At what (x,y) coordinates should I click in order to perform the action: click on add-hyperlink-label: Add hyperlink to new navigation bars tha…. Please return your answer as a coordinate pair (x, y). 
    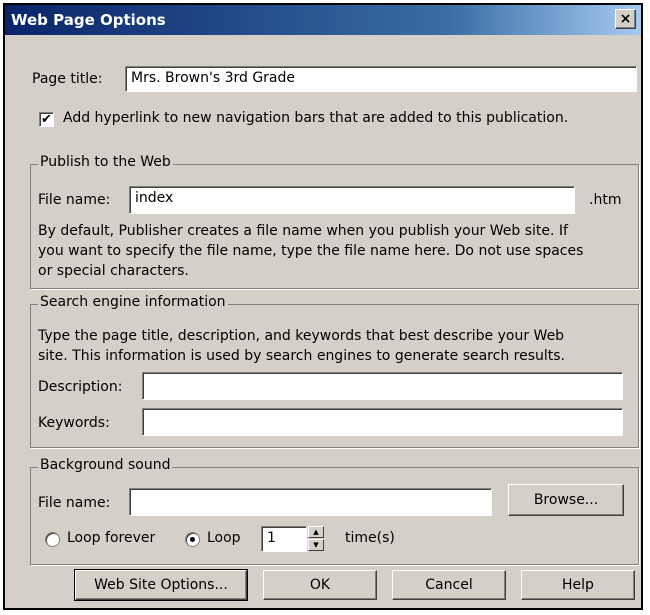
    Looking at the image, I should click on (316, 118).